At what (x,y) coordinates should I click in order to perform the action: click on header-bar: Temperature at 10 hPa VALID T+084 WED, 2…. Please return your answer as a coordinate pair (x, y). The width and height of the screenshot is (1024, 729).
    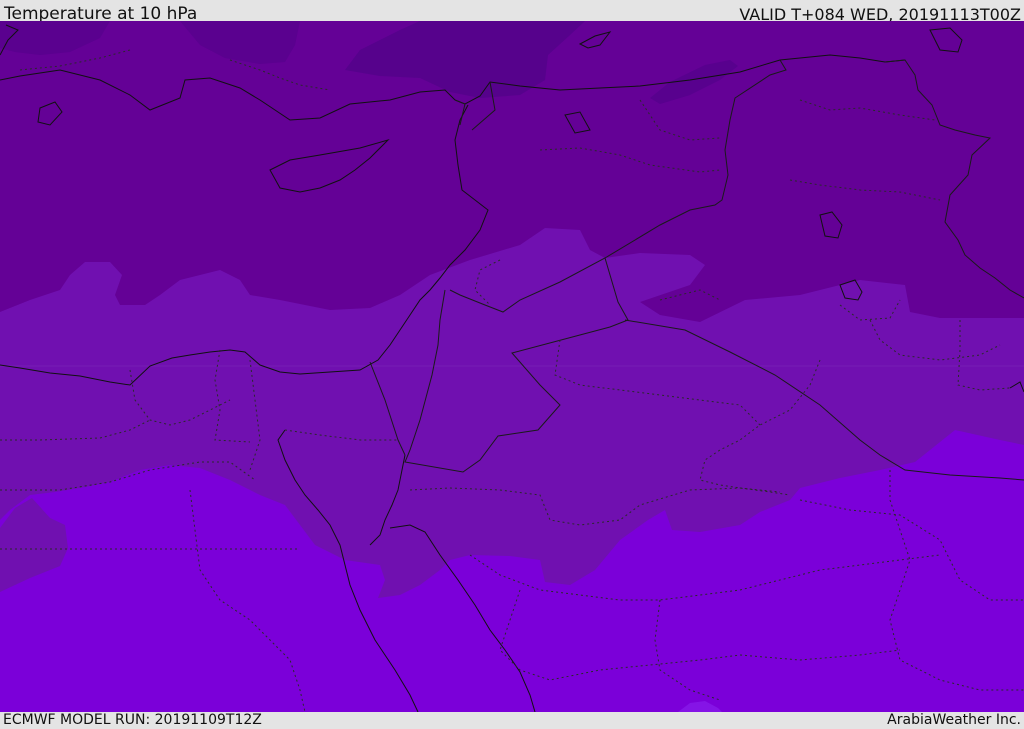
    Looking at the image, I should click on (512, 12).